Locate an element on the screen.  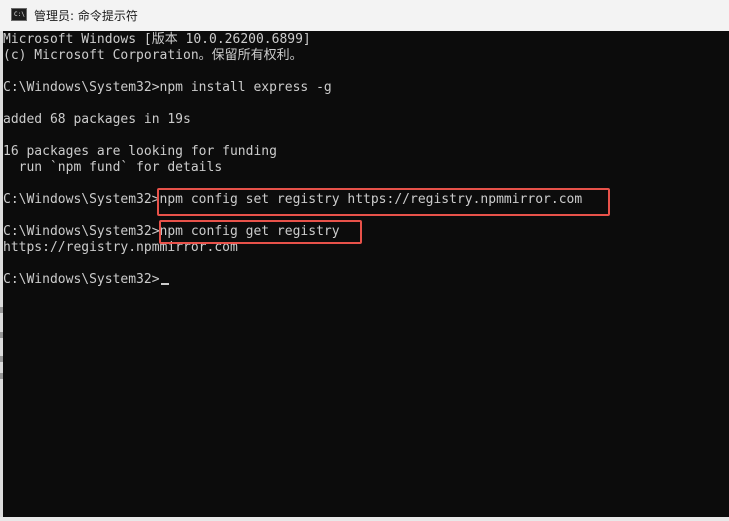
prompt-line: C:\Windows\System32> is located at coordinates (86, 280).